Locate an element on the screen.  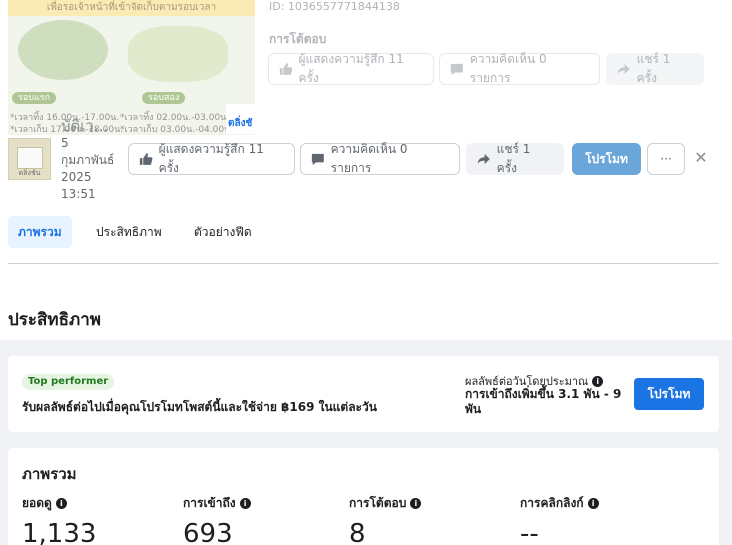
faded-share-button: แชร์ 1 ครั้ง is located at coordinates (655, 68).